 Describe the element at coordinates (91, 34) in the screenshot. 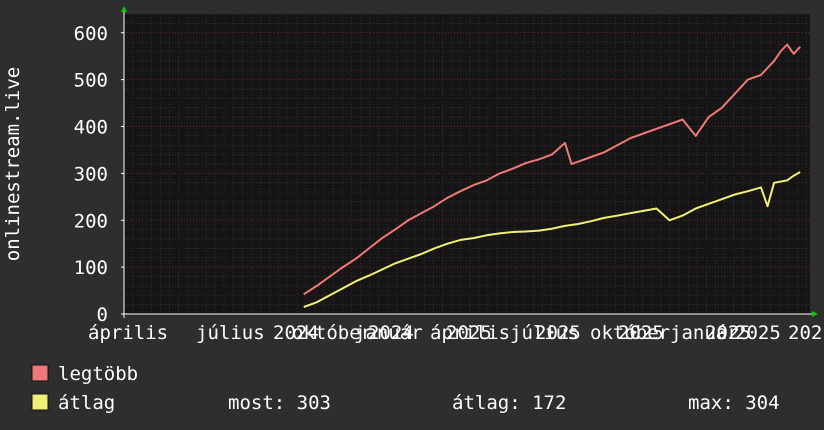

I see `y-tick-label: 600` at that location.